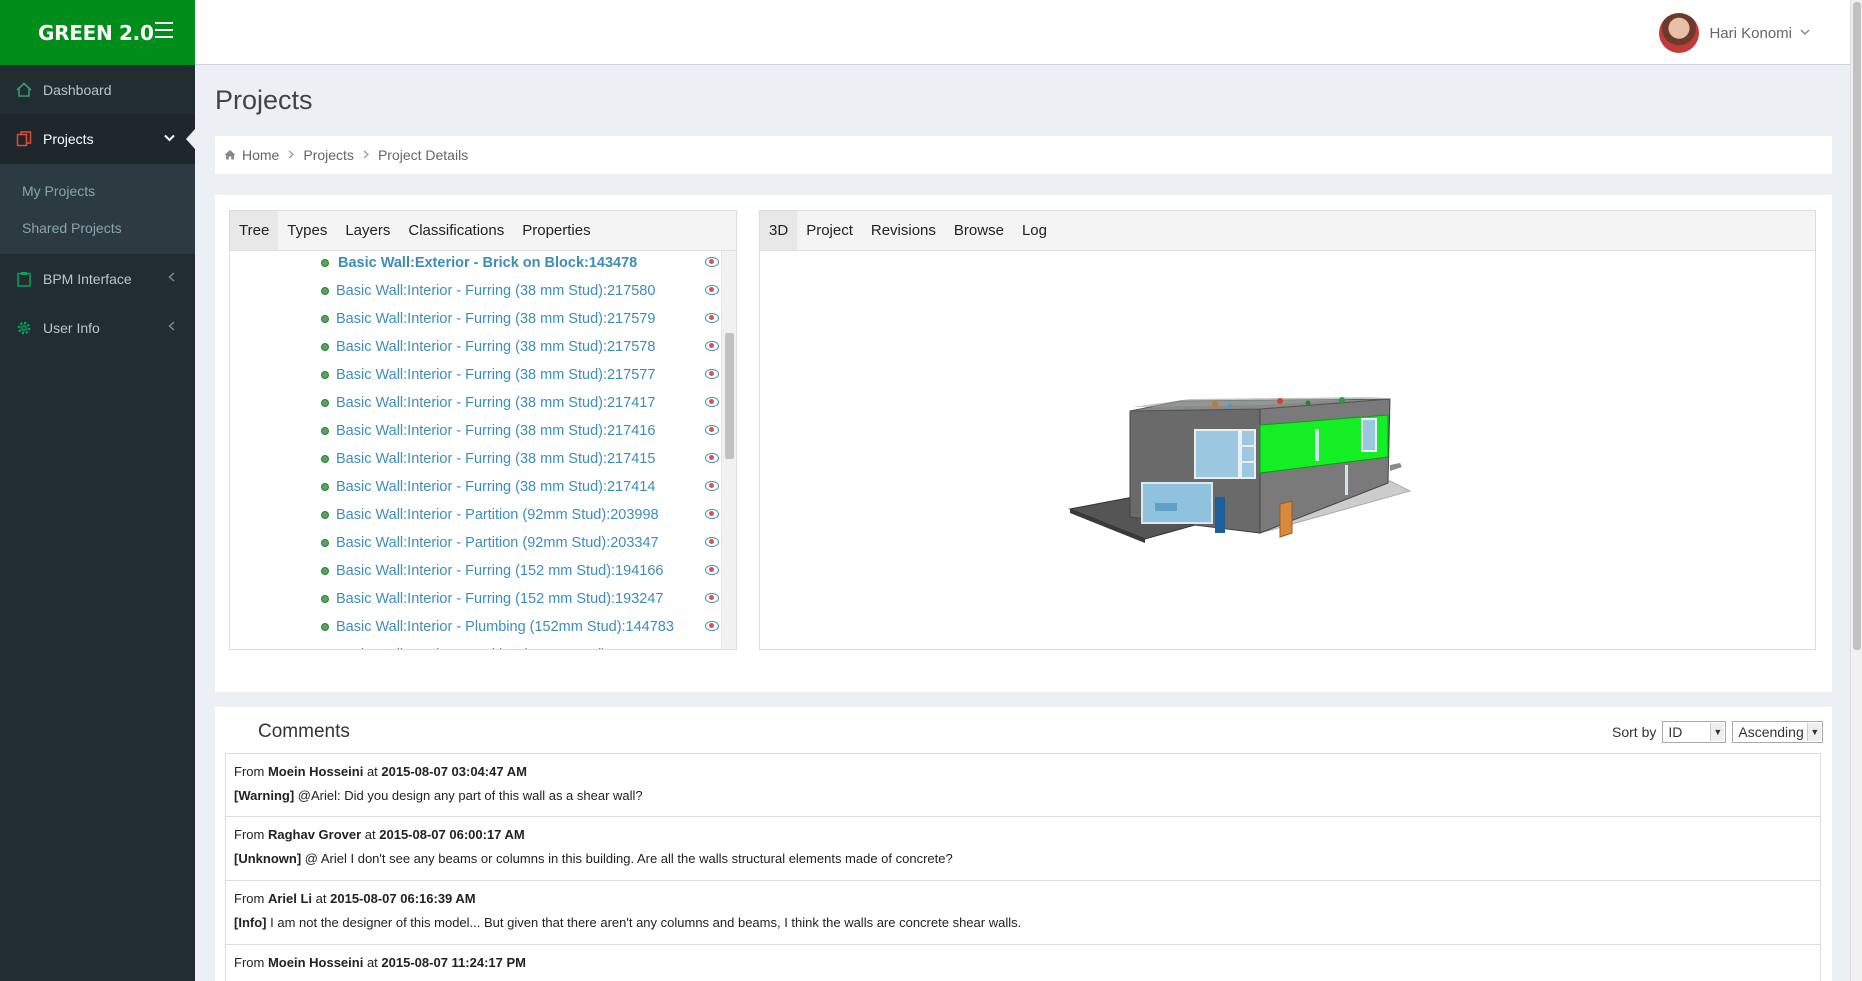 The width and height of the screenshot is (1862, 981). I want to click on sidebar-item-shared-projects: Shared Projects, so click(97, 227).